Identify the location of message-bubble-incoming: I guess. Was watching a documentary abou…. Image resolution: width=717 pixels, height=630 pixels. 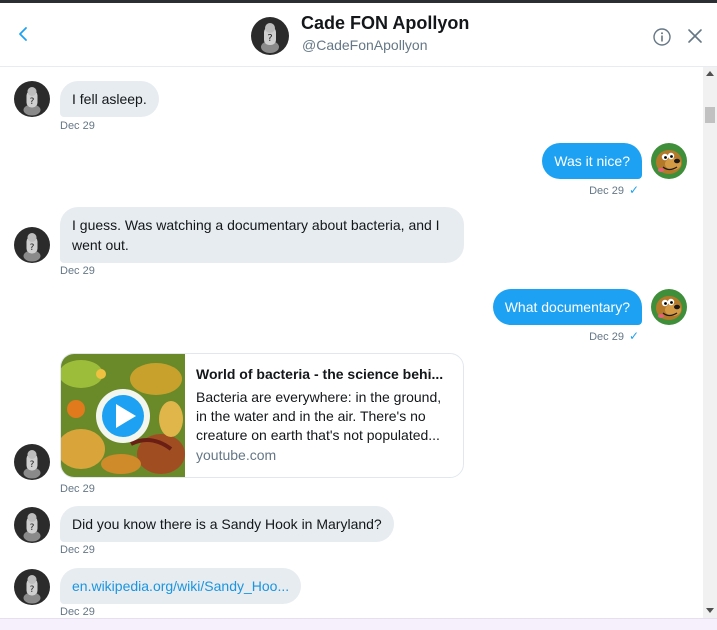
(262, 235).